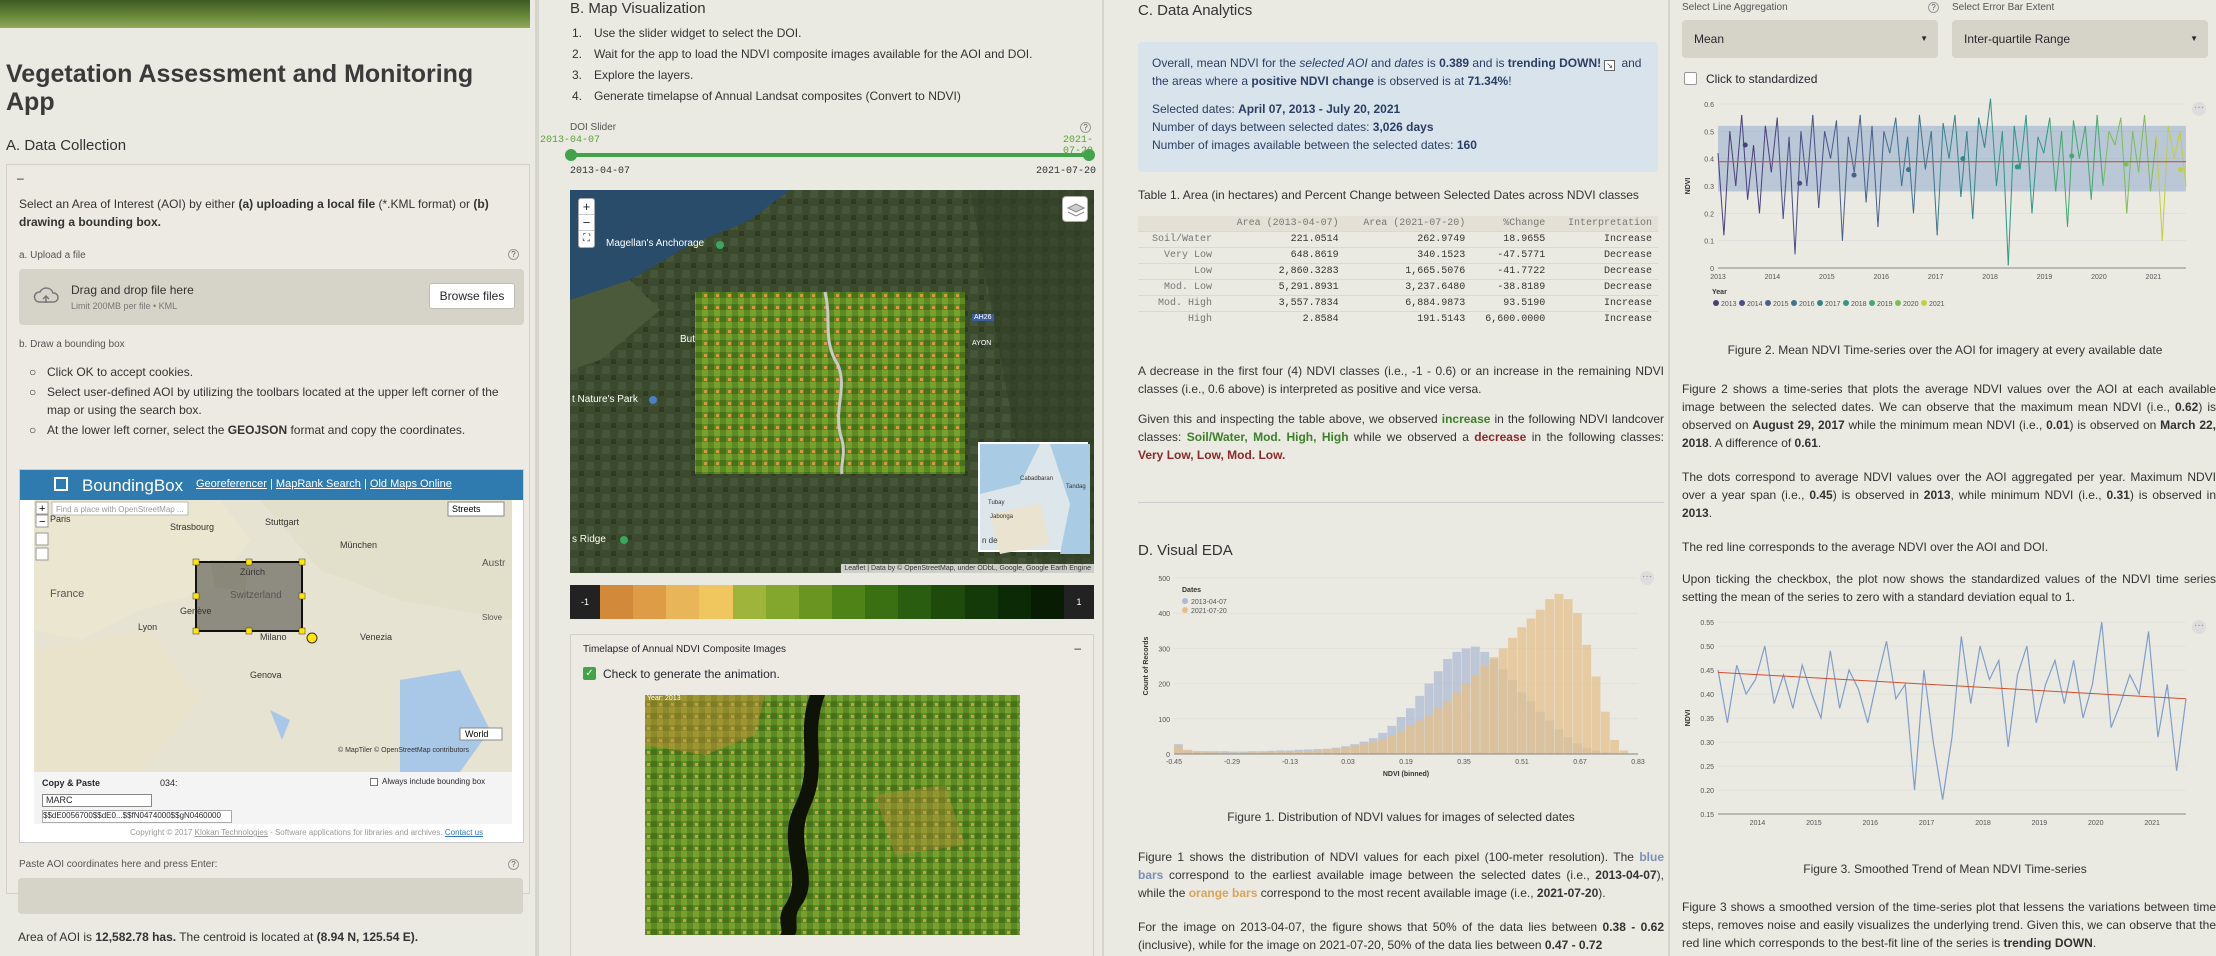 The height and width of the screenshot is (956, 2216). I want to click on drop-title: Drag and drop file here, so click(132, 290).